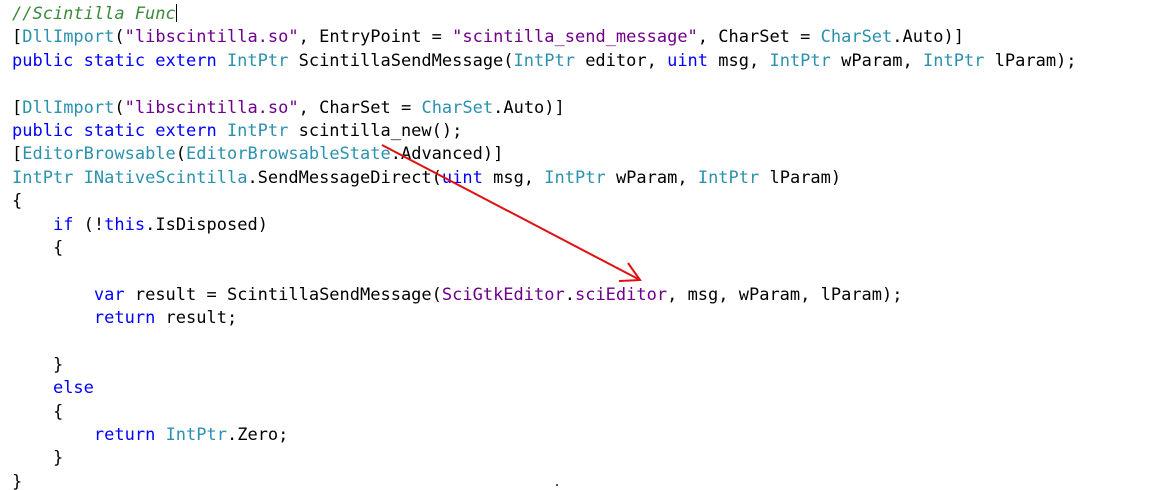  I want to click on code-line: //Scintilla Func, so click(544, 14).